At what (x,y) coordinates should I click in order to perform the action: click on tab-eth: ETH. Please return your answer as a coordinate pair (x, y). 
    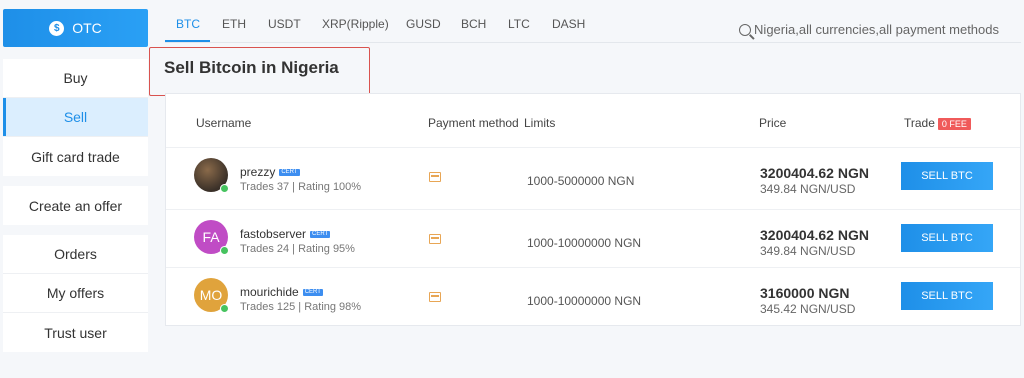
    Looking at the image, I should click on (234, 24).